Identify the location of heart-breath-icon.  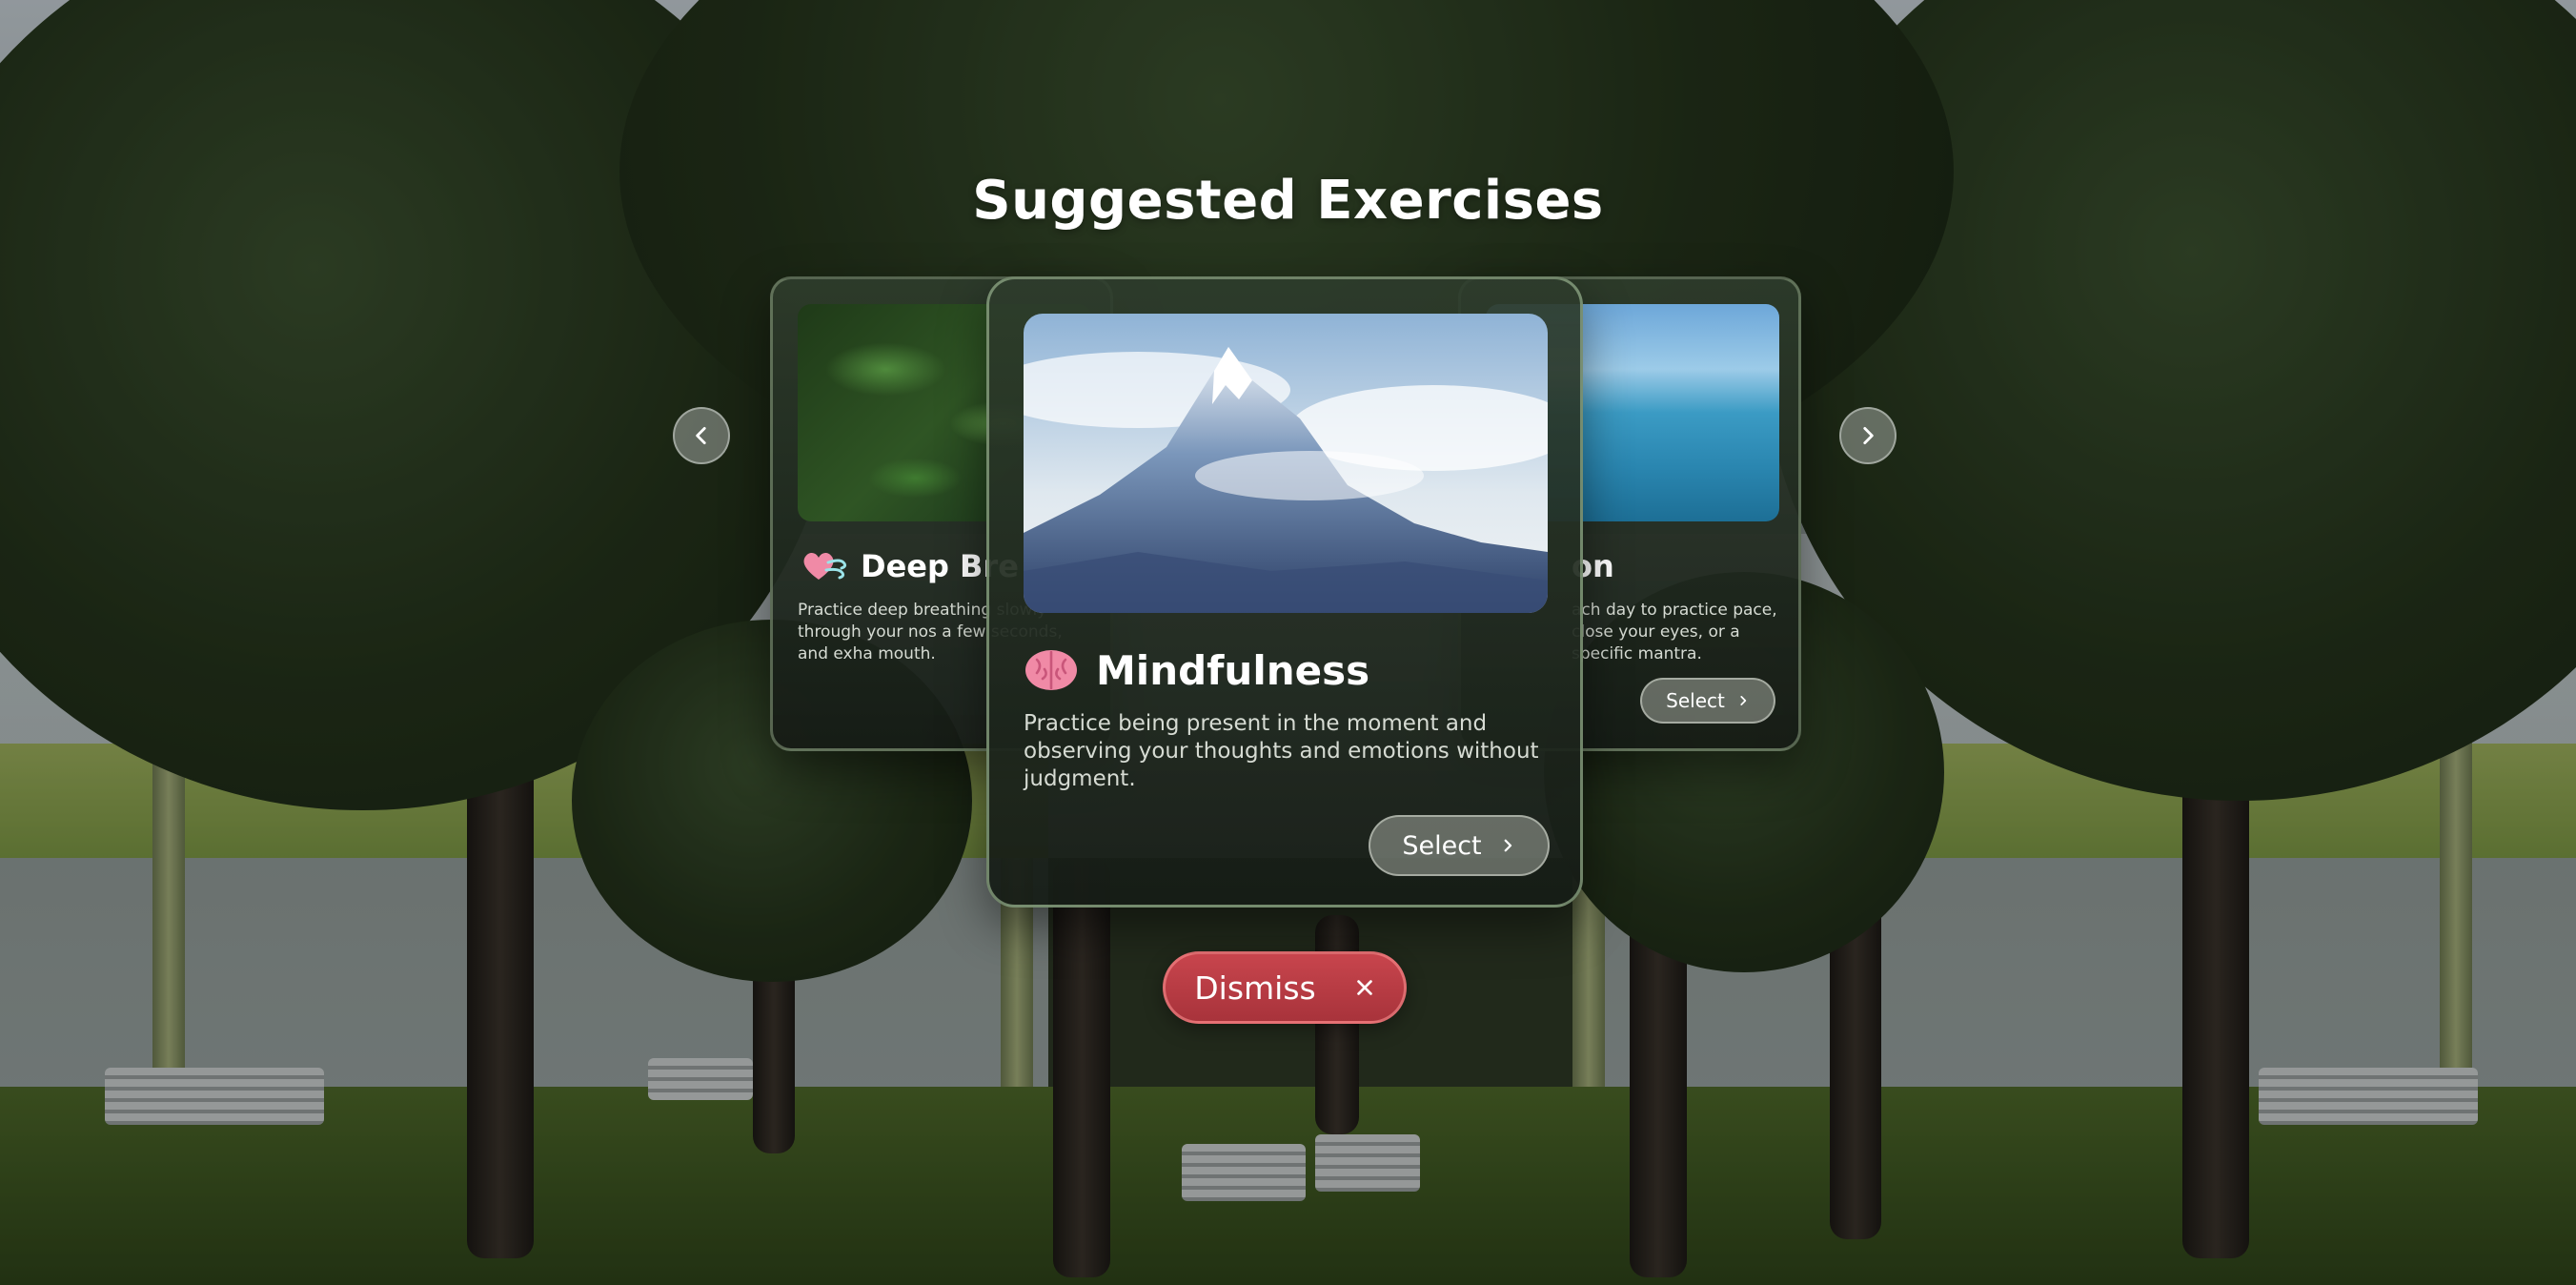
(825, 566).